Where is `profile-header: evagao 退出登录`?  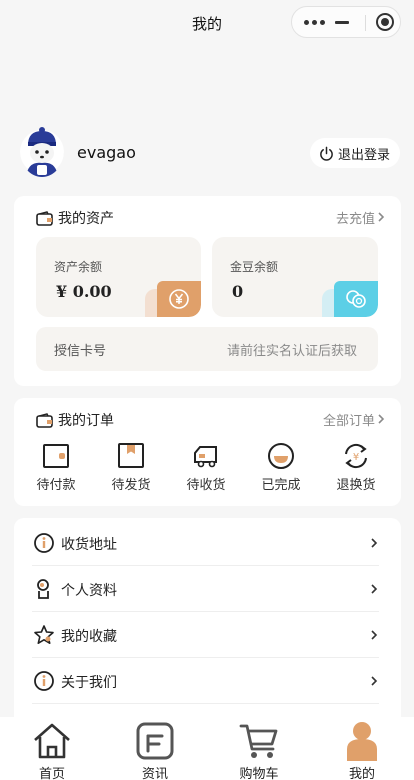
profile-header: evagao 退出登录 is located at coordinates (210, 152).